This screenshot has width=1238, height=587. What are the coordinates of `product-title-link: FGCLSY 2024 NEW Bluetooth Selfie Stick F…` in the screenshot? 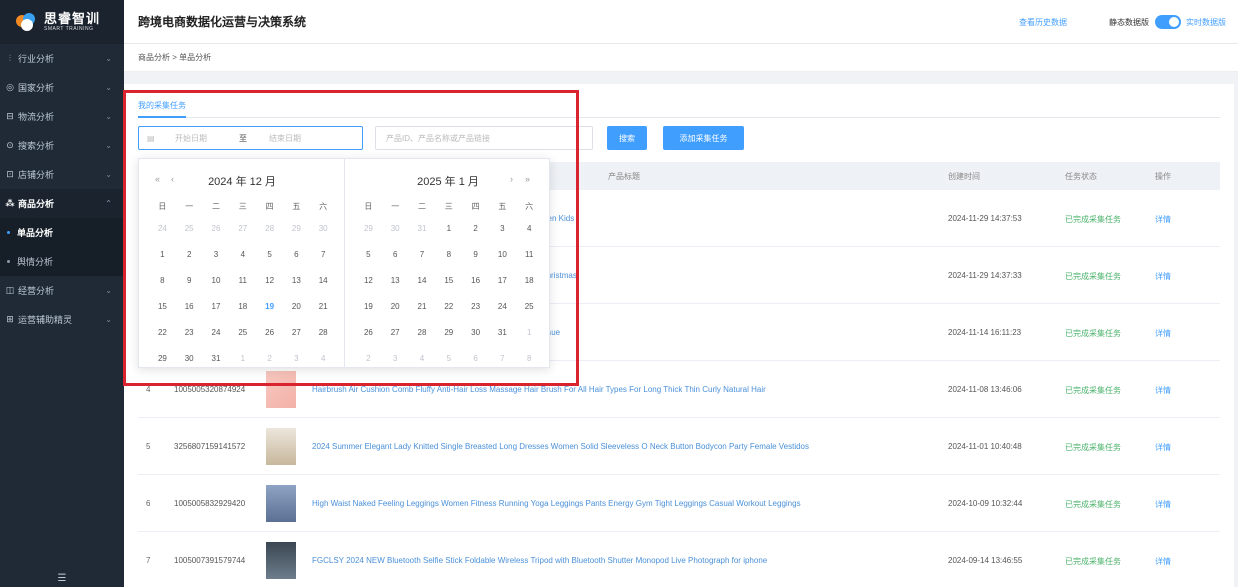 It's located at (539, 560).